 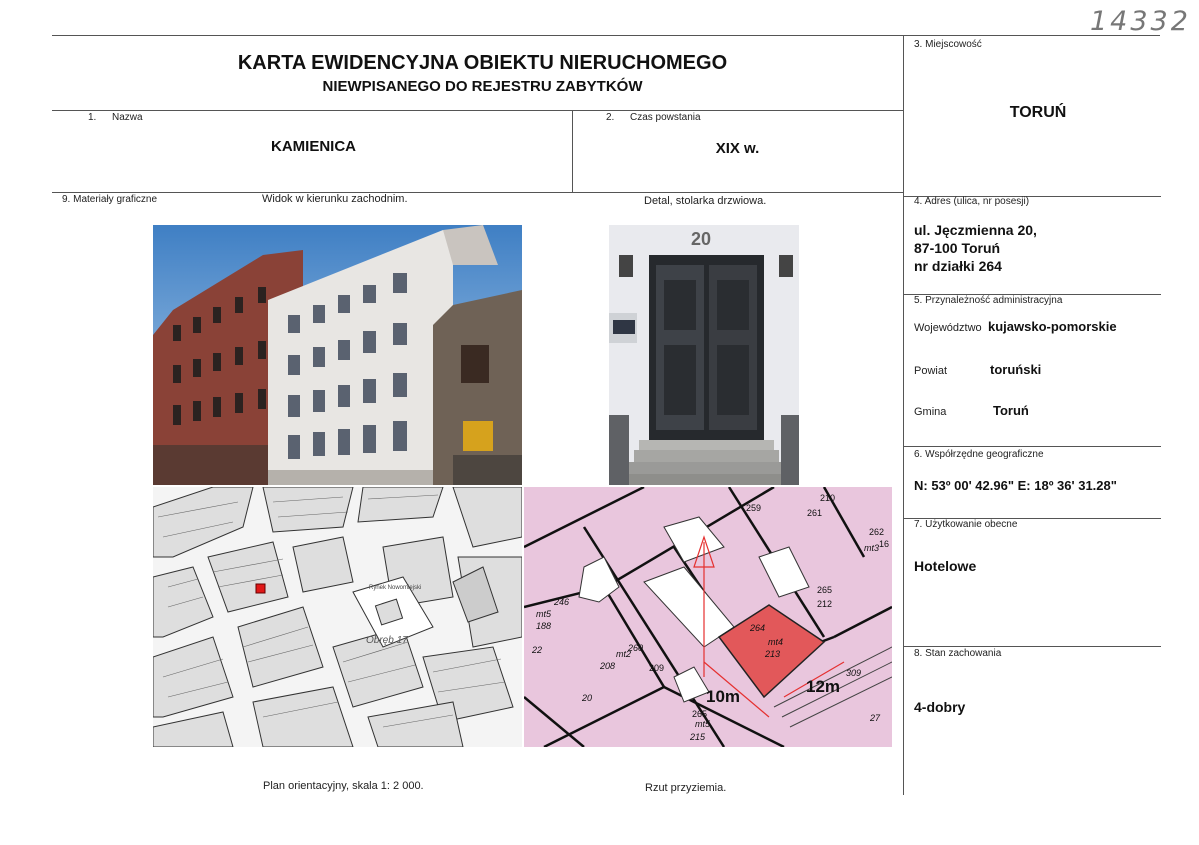 I want to click on map-label-264: 264, so click(x=758, y=628).